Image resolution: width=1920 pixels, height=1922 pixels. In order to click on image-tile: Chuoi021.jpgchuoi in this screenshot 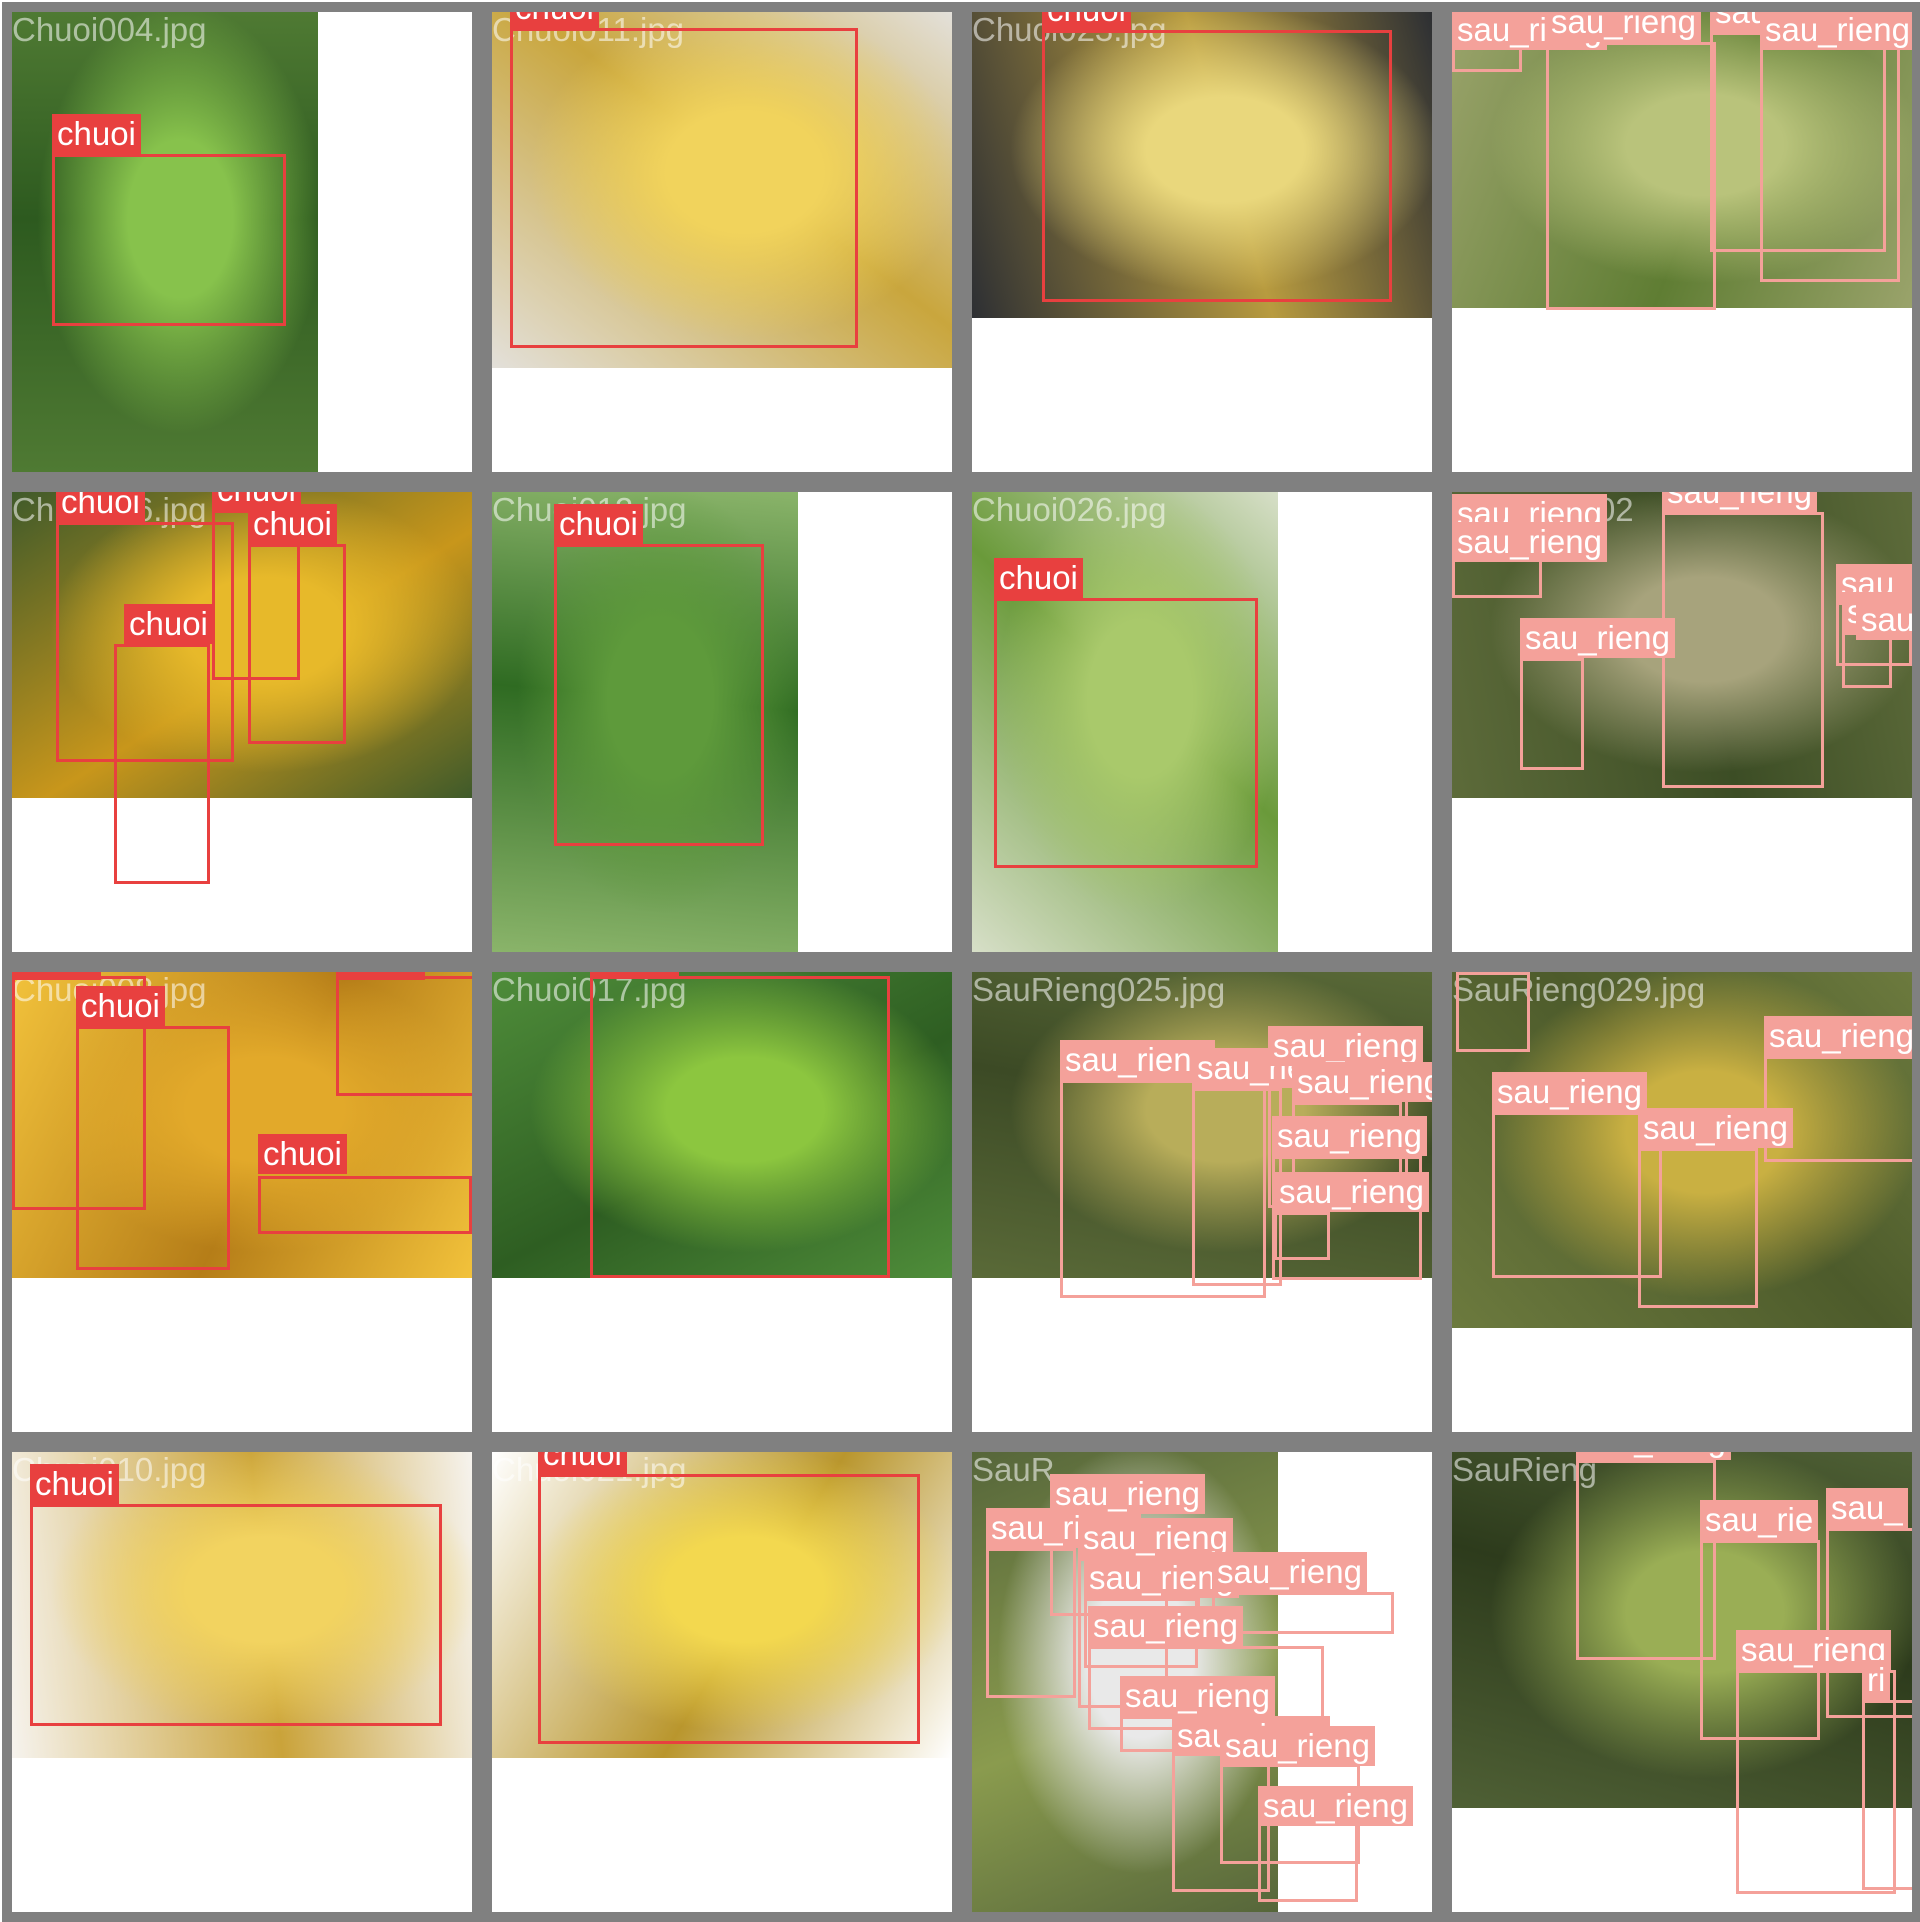, I will do `click(722, 1682)`.